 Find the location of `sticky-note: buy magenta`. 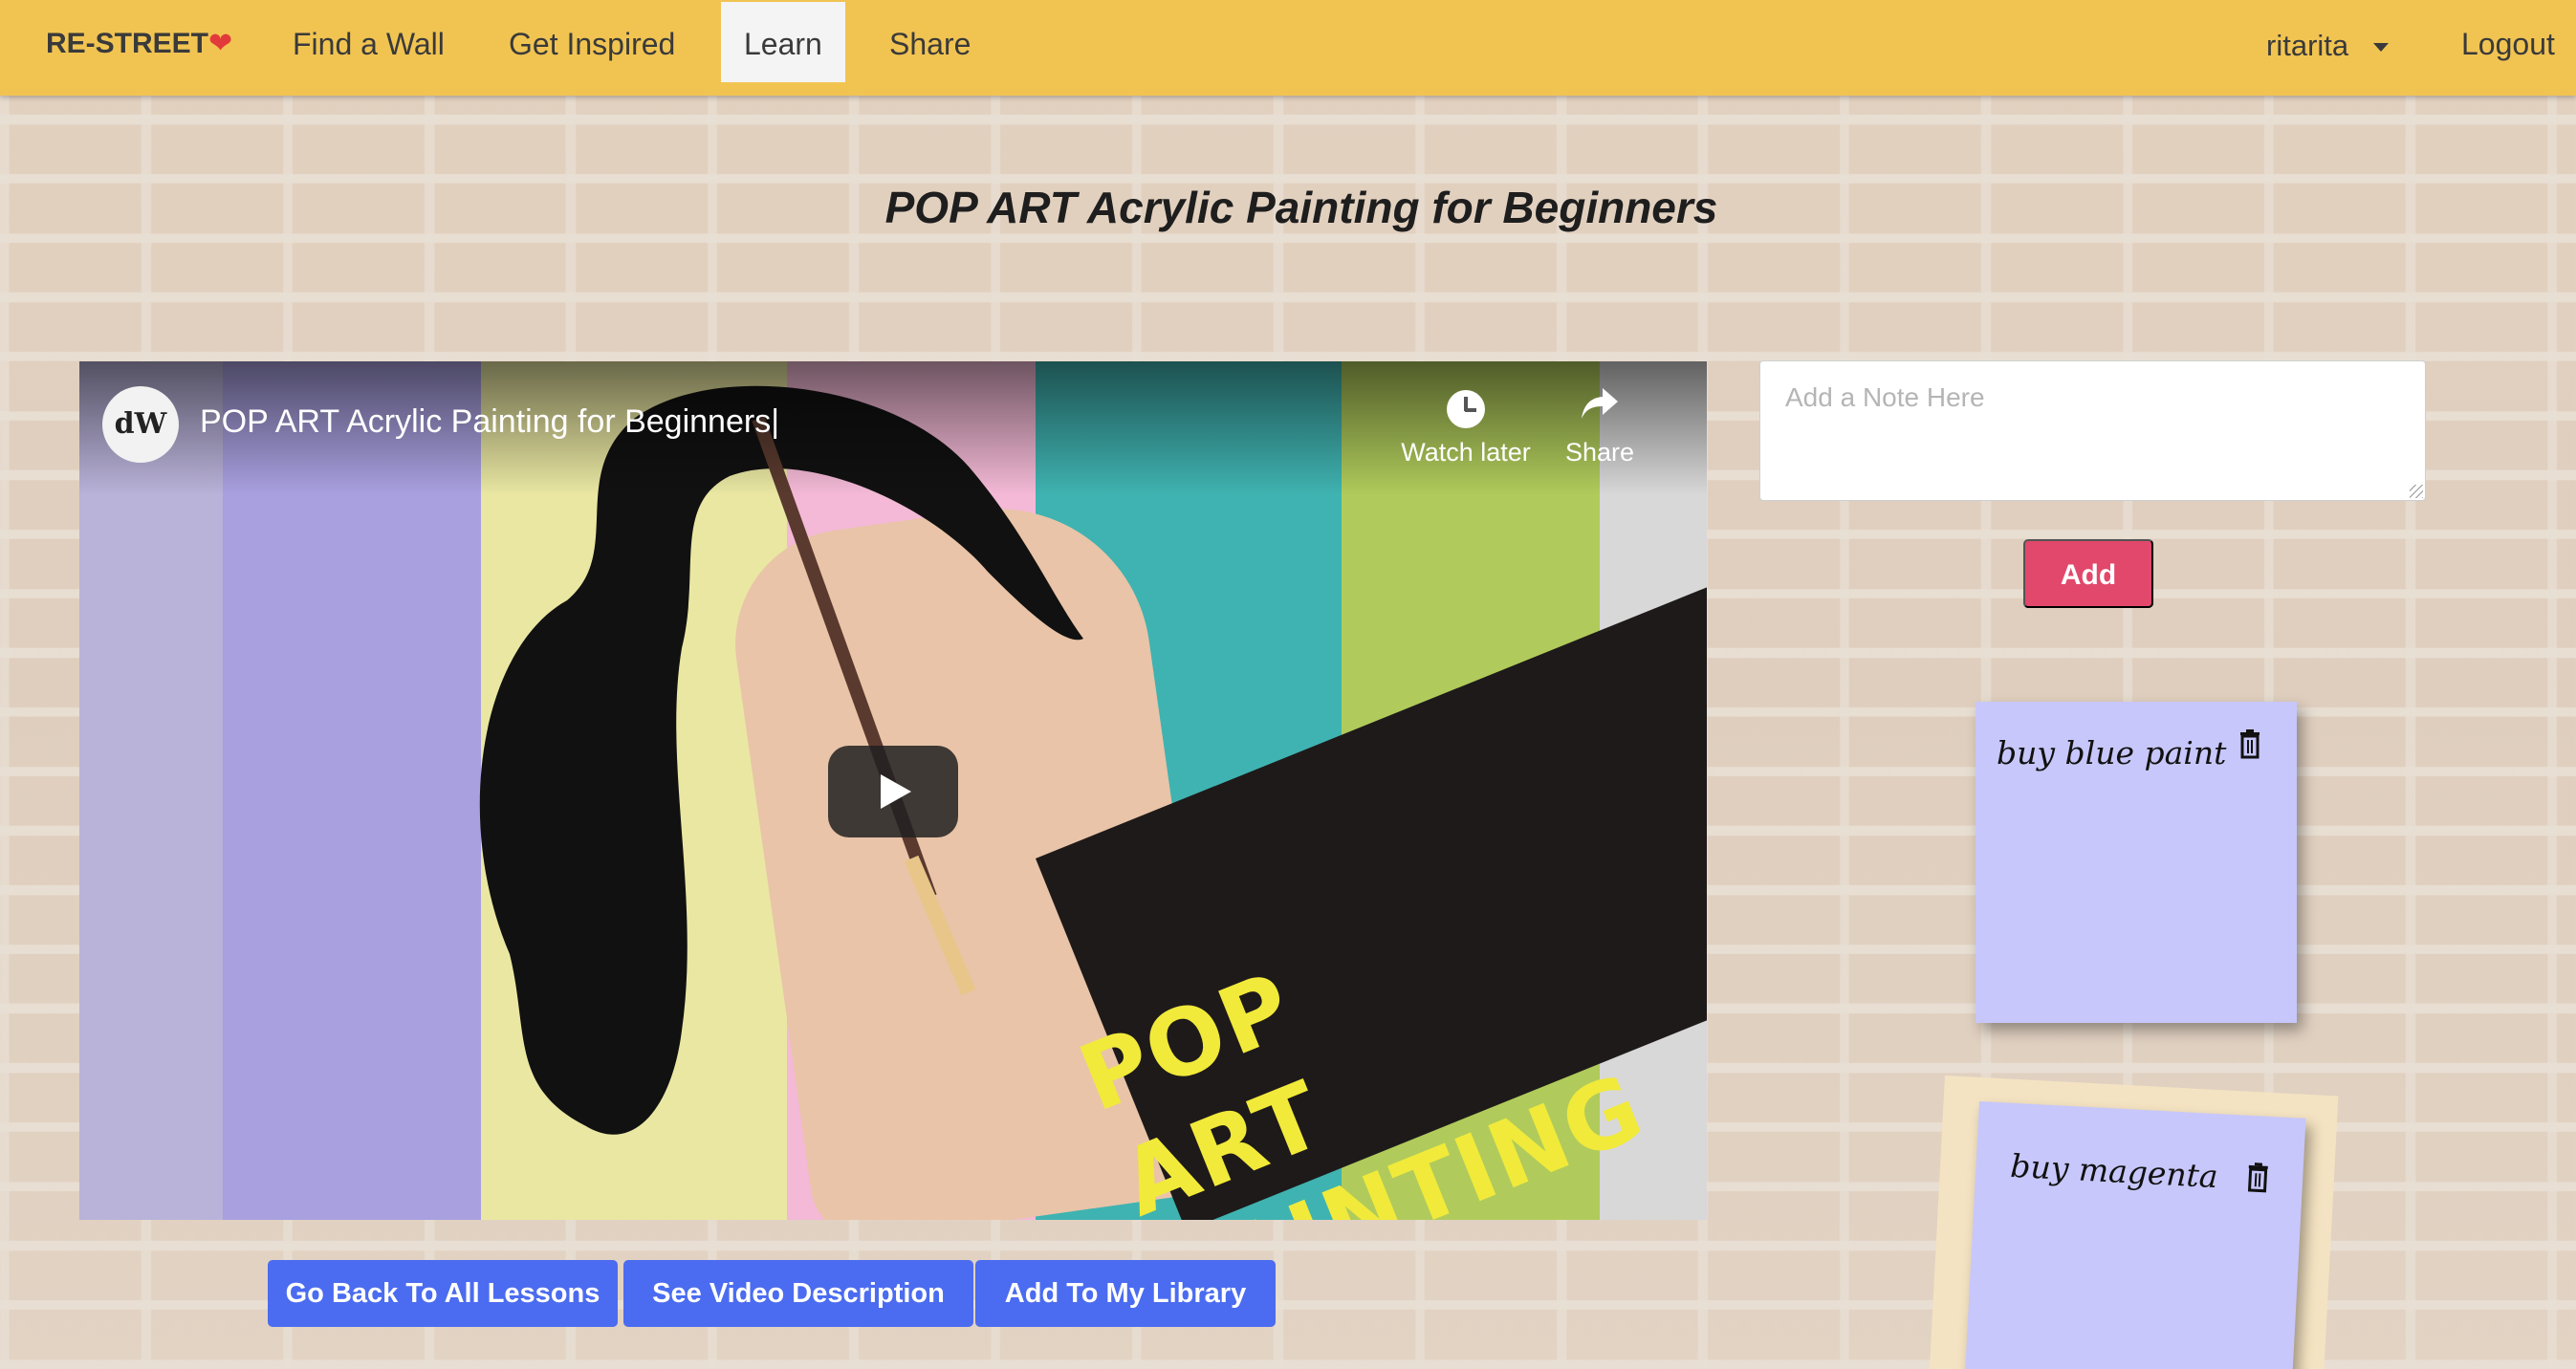

sticky-note: buy magenta is located at coordinates (2135, 1235).